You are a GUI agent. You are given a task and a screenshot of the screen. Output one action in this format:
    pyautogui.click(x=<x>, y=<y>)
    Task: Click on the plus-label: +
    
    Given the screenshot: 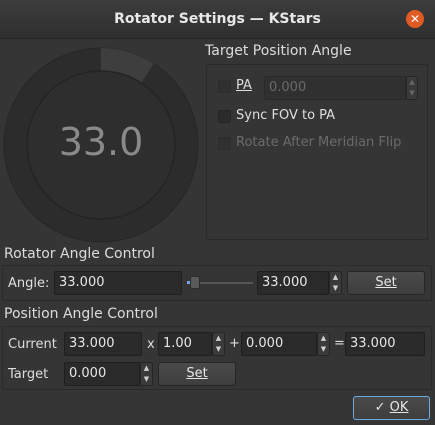 What is the action you would take?
    pyautogui.click(x=234, y=343)
    